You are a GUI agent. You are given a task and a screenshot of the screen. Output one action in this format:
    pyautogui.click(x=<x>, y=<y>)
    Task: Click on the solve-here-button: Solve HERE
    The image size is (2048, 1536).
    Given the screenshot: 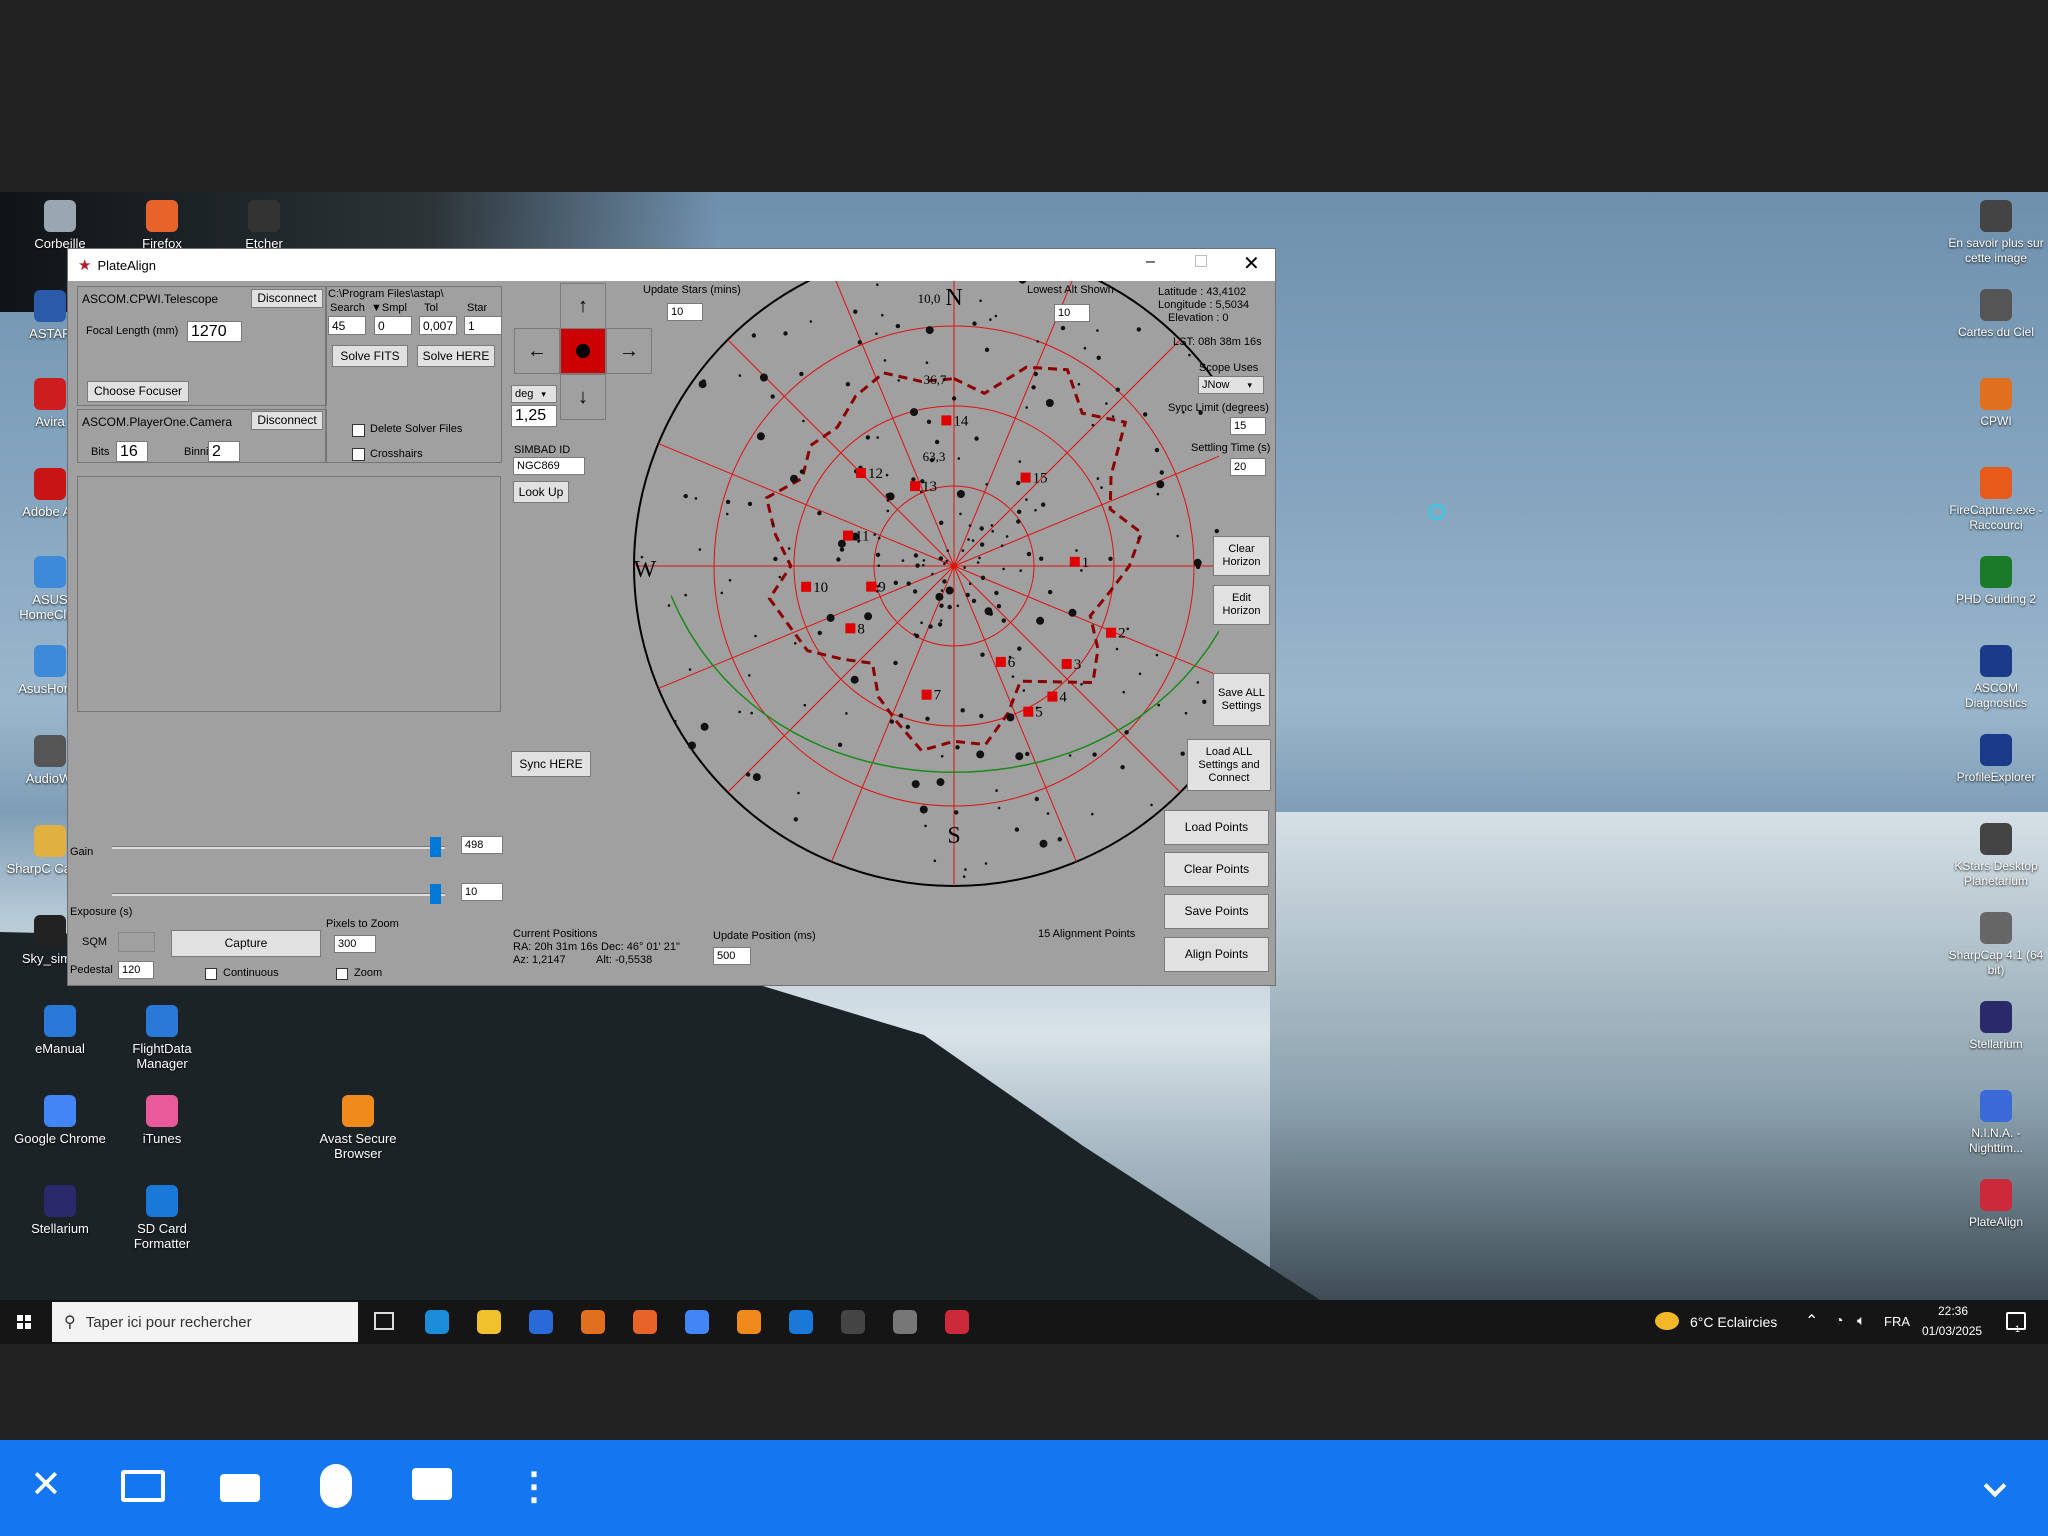 What is the action you would take?
    pyautogui.click(x=456, y=356)
    